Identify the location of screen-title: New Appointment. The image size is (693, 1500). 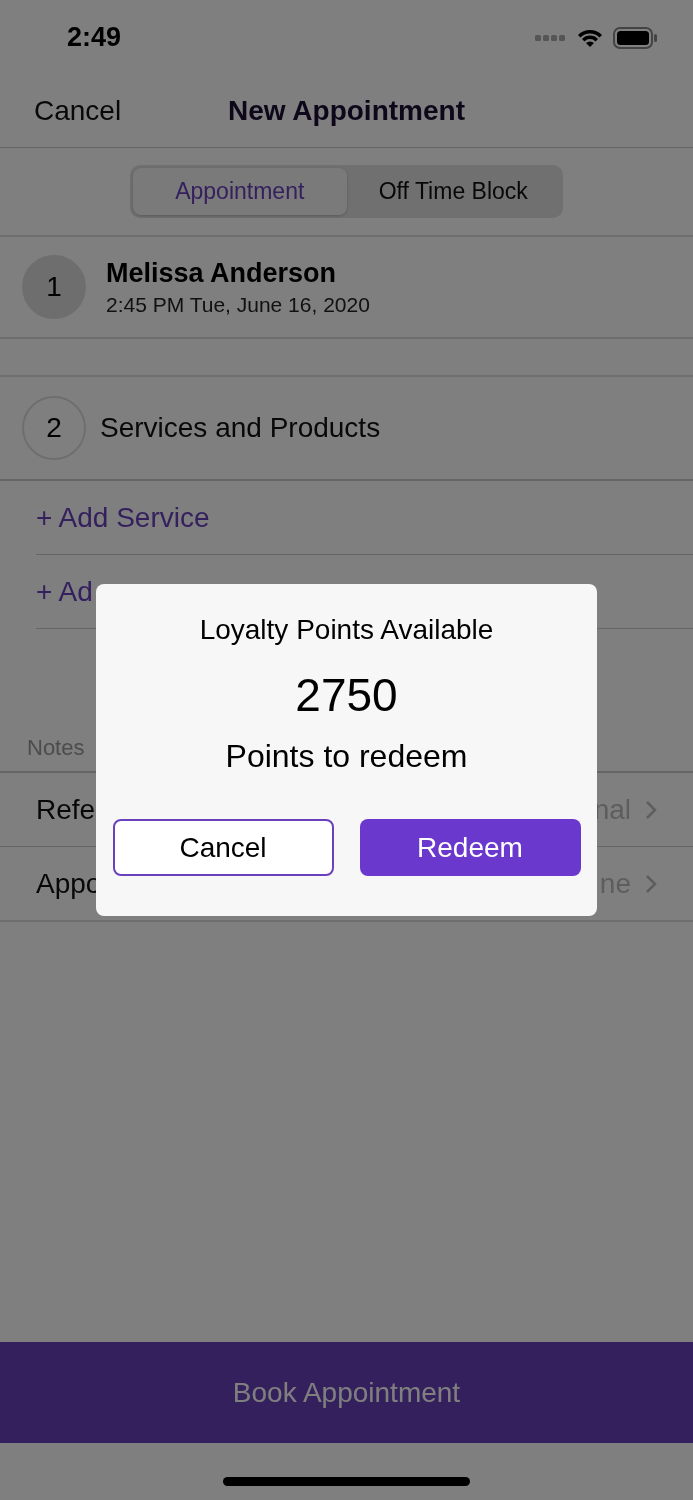
(346, 111).